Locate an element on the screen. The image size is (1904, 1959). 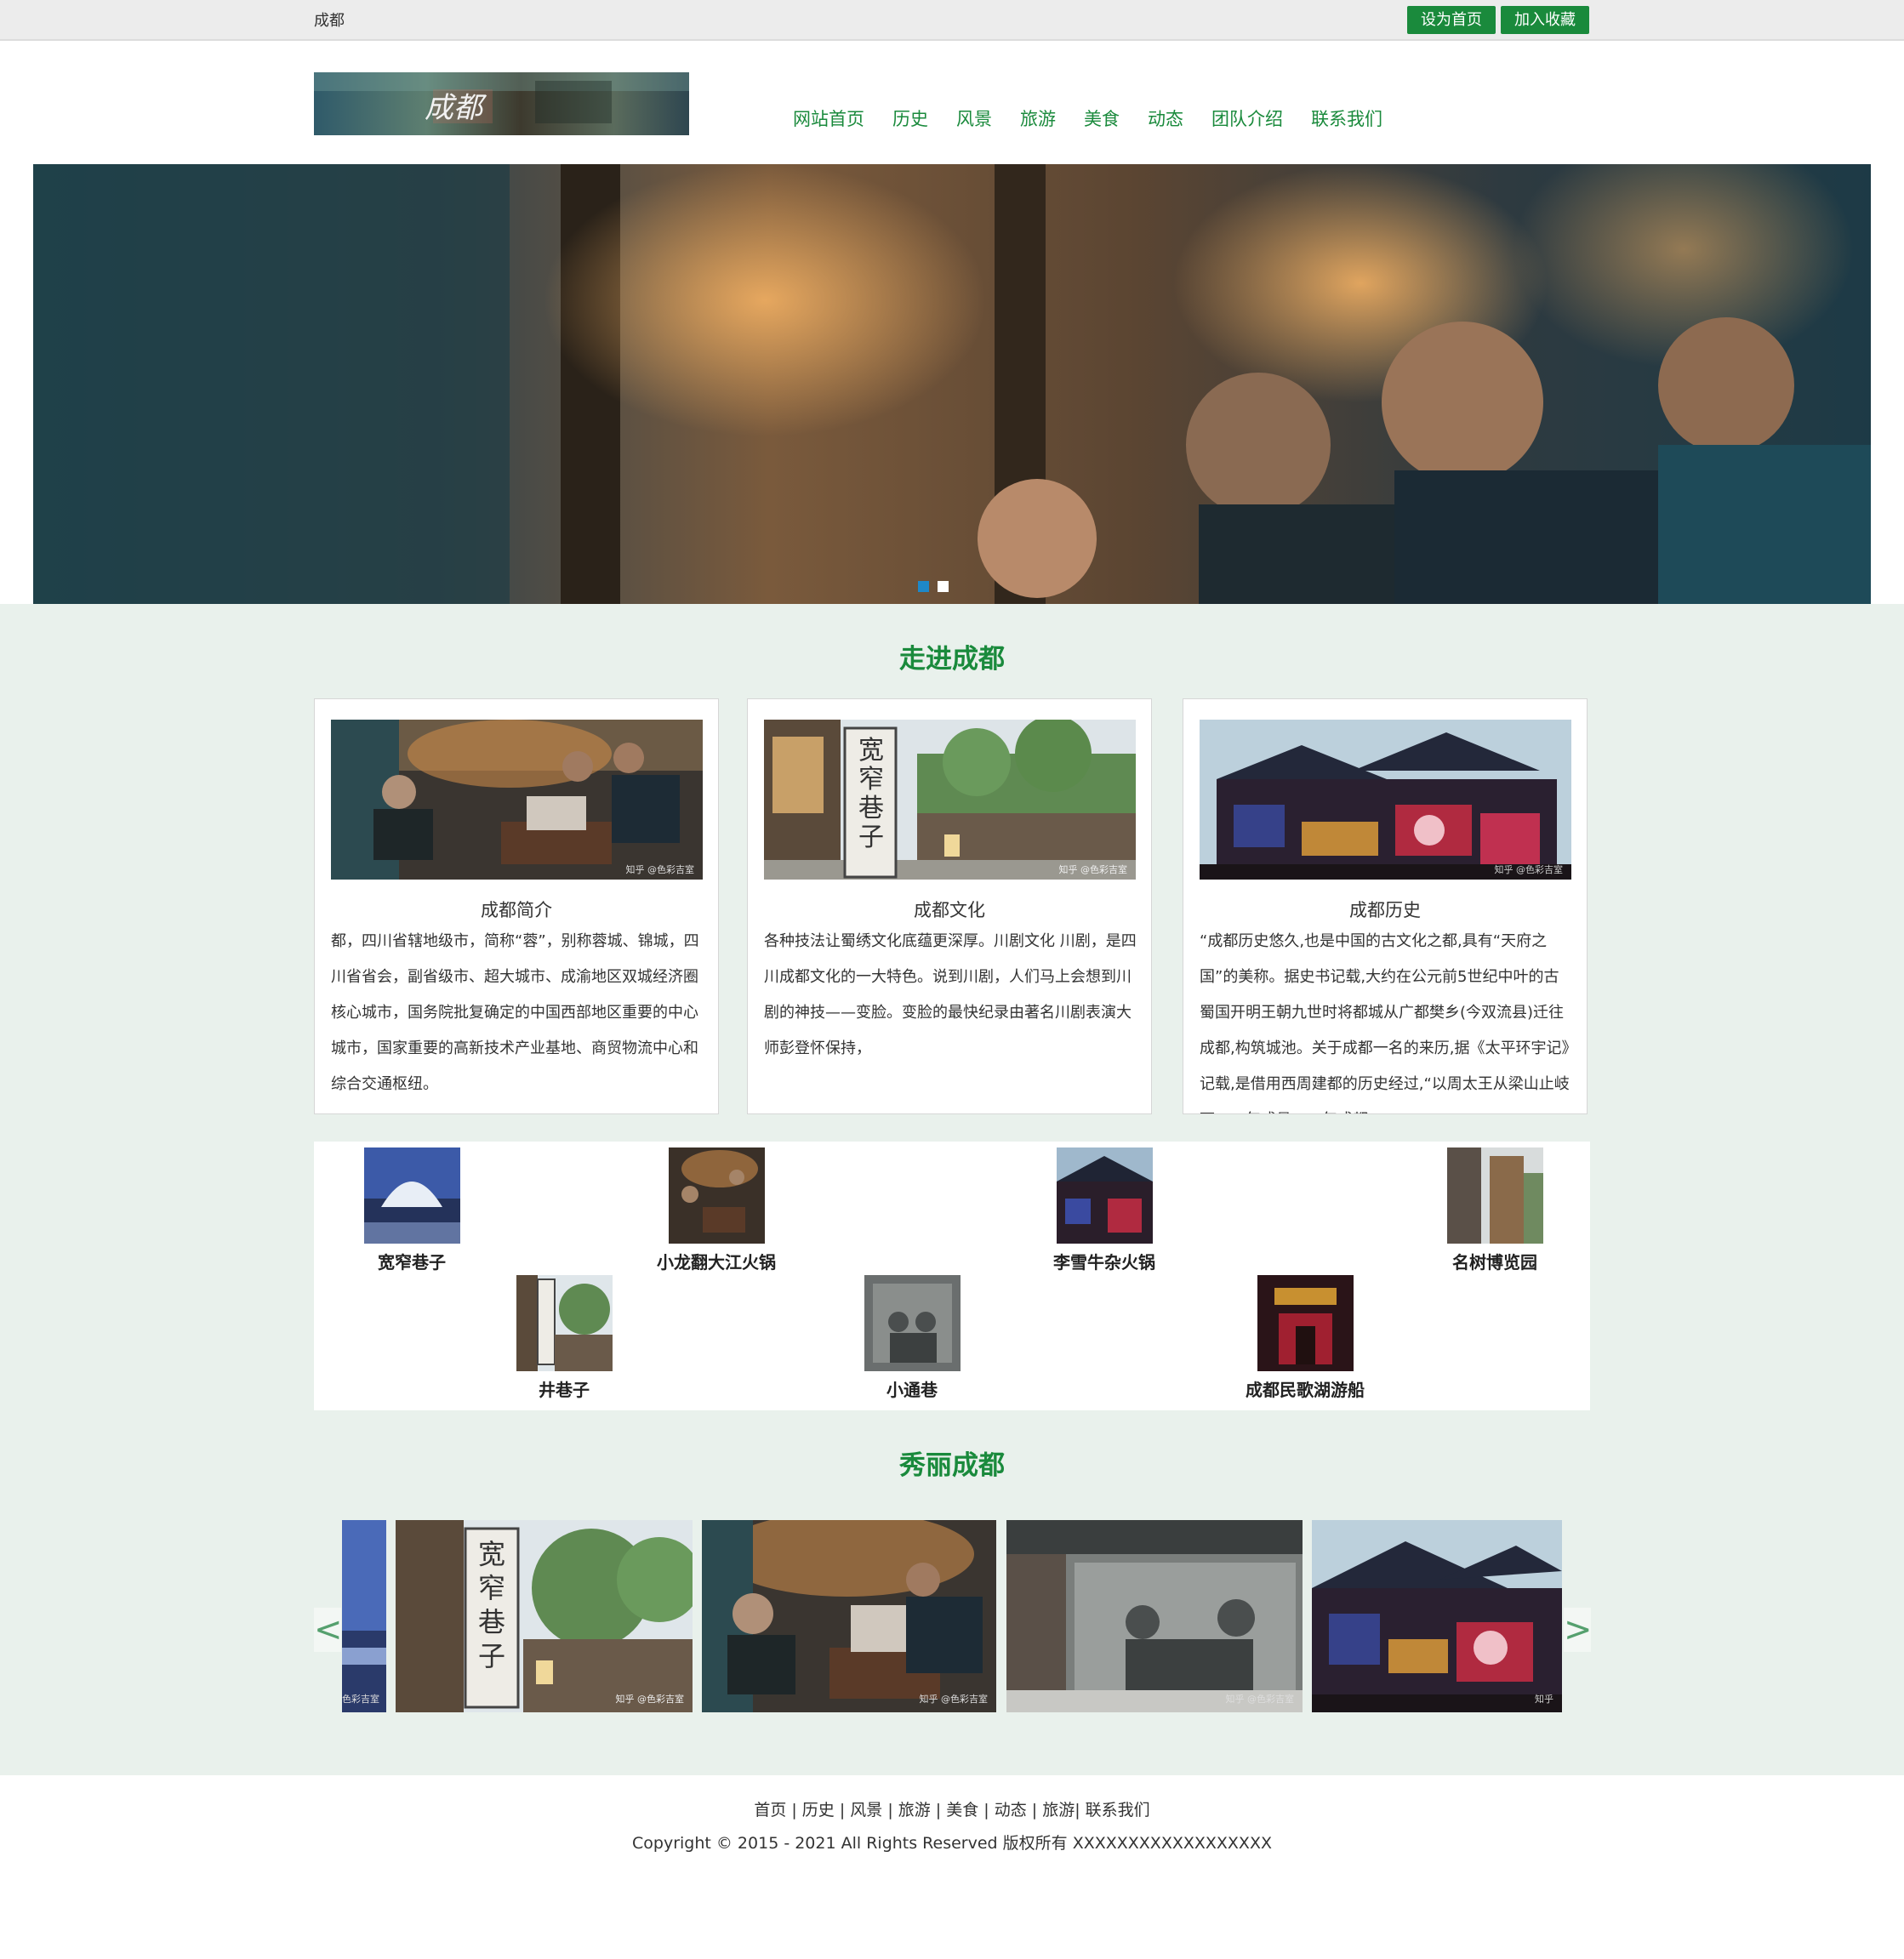
gallery-watermark: 知乎 is located at coordinates (1544, 1699).